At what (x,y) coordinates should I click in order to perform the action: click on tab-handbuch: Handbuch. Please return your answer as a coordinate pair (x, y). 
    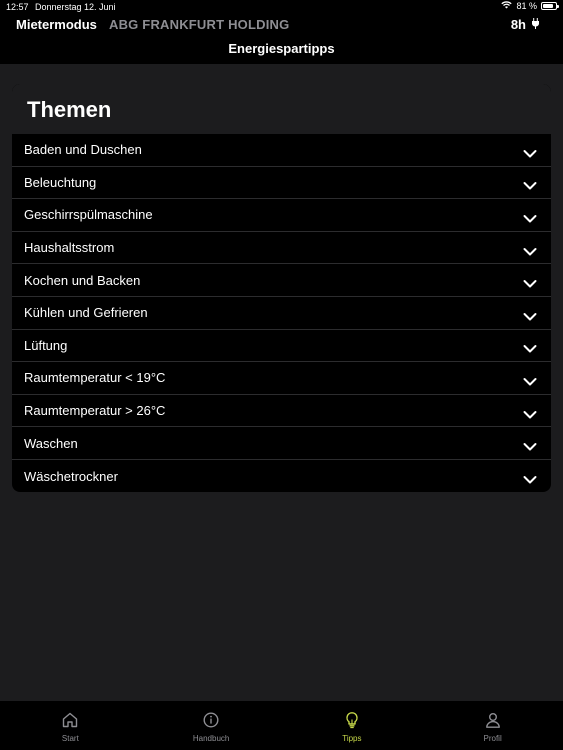
    Looking at the image, I should click on (211, 725).